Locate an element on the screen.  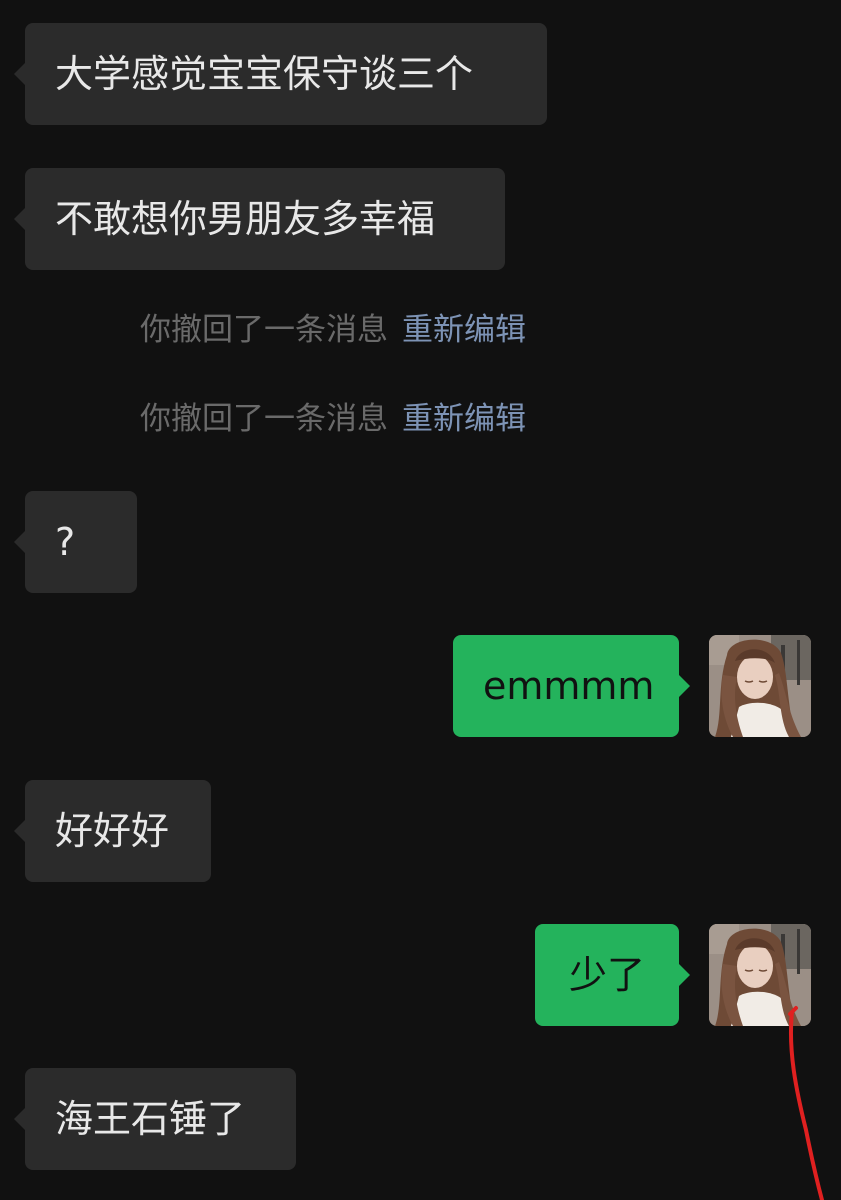
outgoing-message-bubble: emmmm is located at coordinates (571, 686).